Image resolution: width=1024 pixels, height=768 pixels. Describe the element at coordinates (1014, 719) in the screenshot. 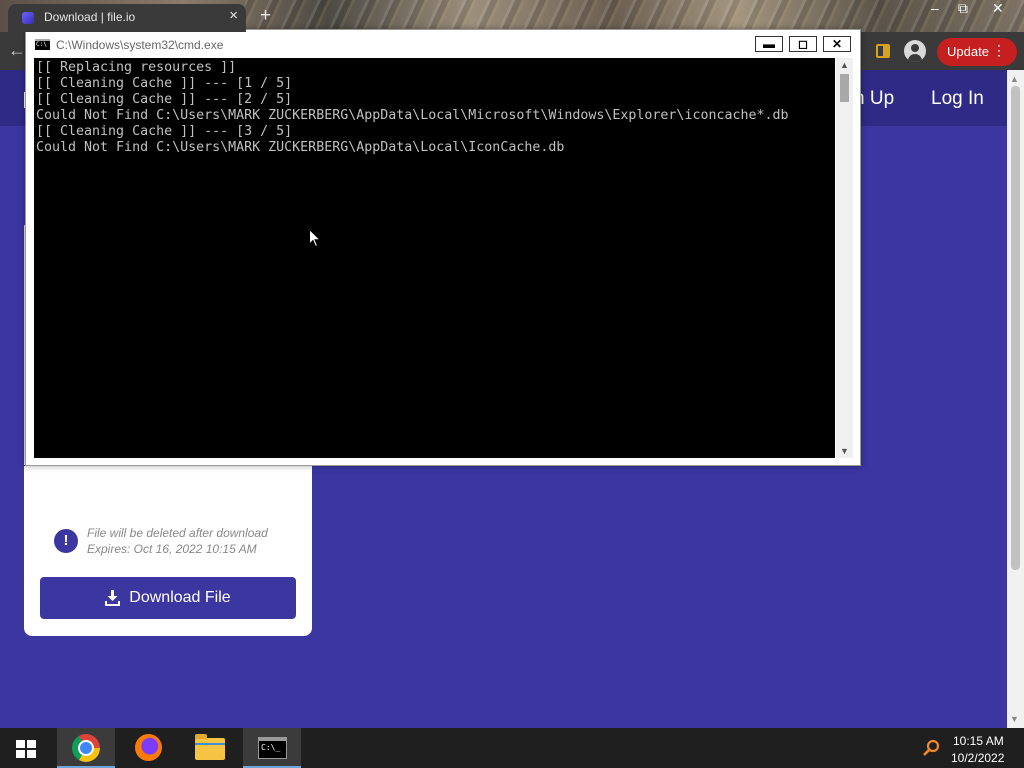

I see `page-scroll-down-icon: ▼` at that location.